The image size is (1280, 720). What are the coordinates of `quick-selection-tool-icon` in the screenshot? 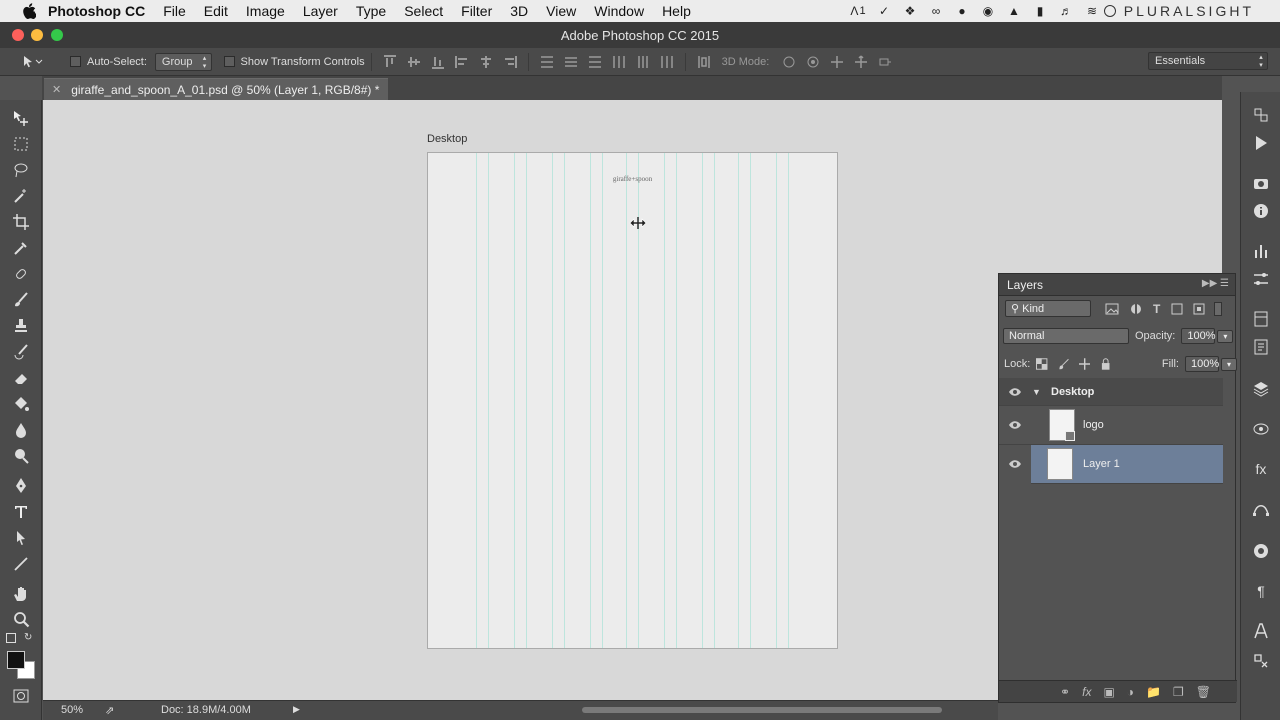 It's located at (21, 196).